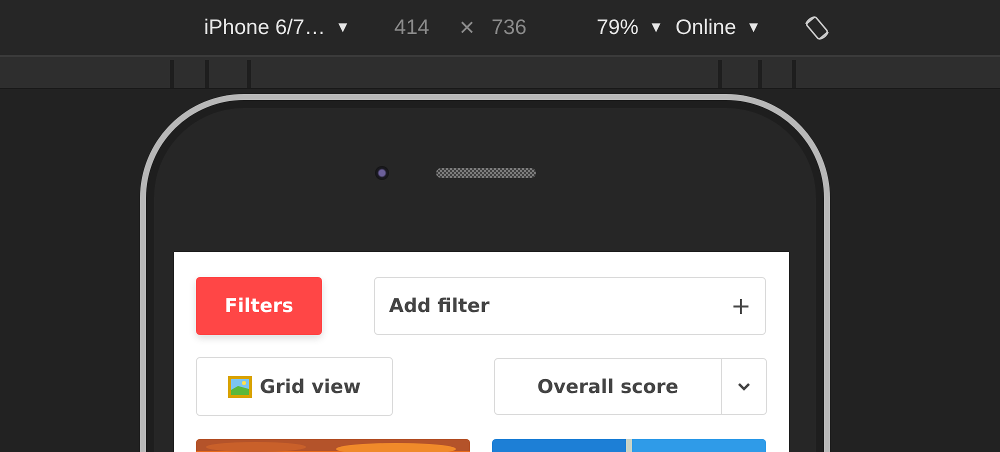 Image resolution: width=1000 pixels, height=452 pixels. I want to click on zoom-select: 79%, so click(617, 28).